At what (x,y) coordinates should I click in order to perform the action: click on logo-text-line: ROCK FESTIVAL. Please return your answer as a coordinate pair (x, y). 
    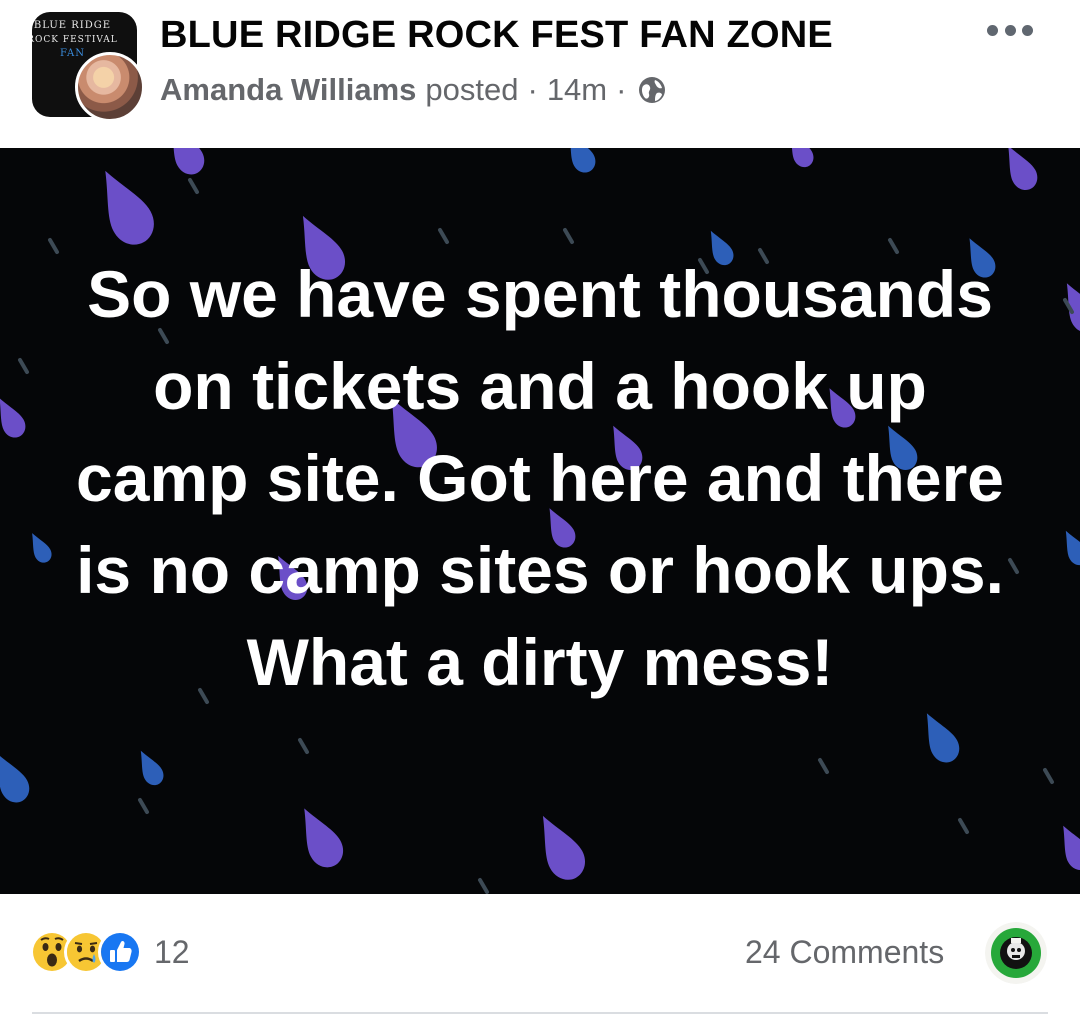
    Looking at the image, I should click on (75, 40).